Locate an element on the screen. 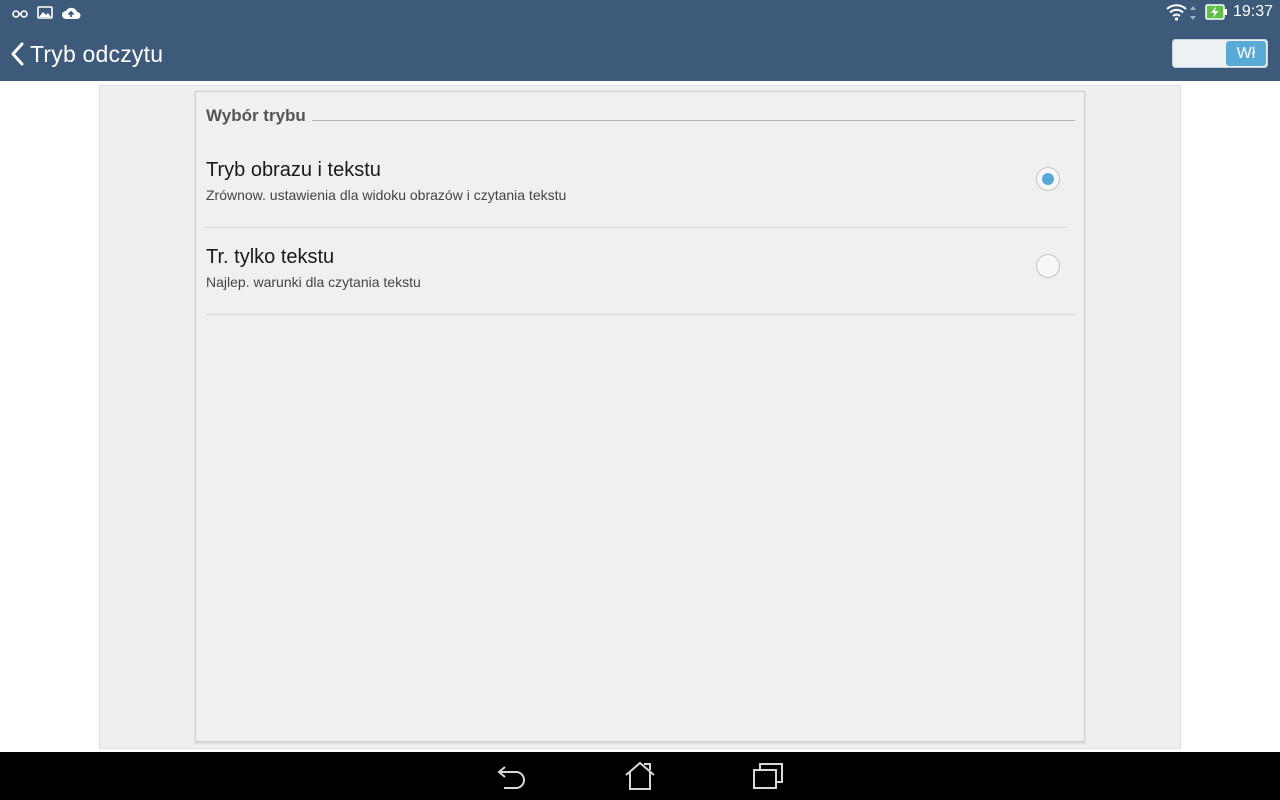 Image resolution: width=1280 pixels, height=800 pixels. nav-recent-apps-button is located at coordinates (768, 776).